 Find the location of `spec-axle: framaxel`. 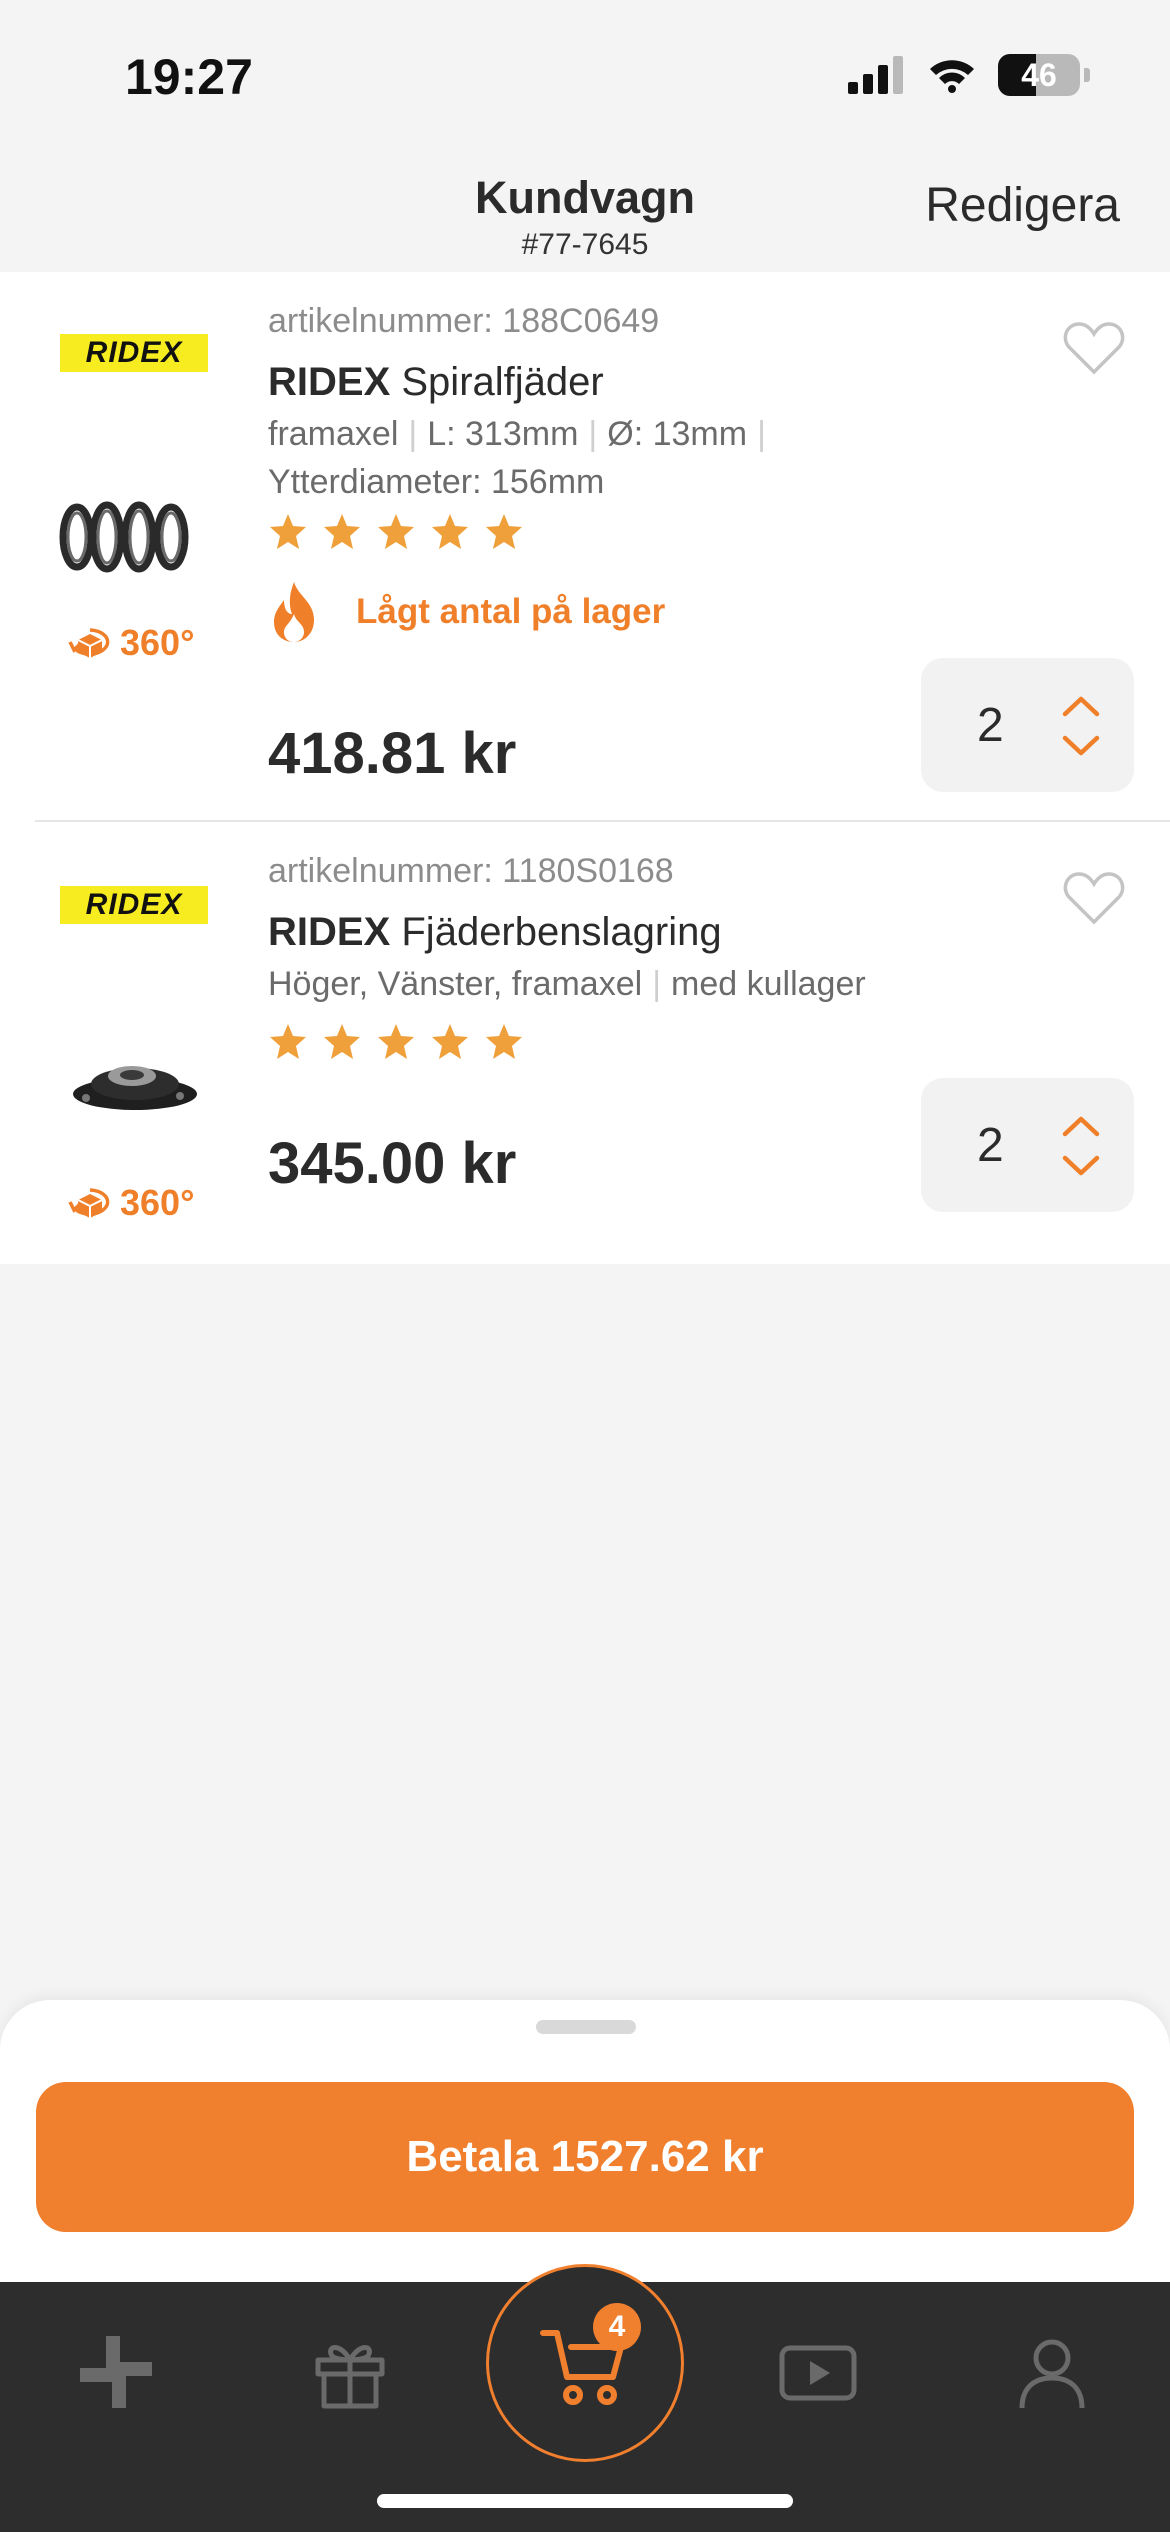

spec-axle: framaxel is located at coordinates (333, 434).